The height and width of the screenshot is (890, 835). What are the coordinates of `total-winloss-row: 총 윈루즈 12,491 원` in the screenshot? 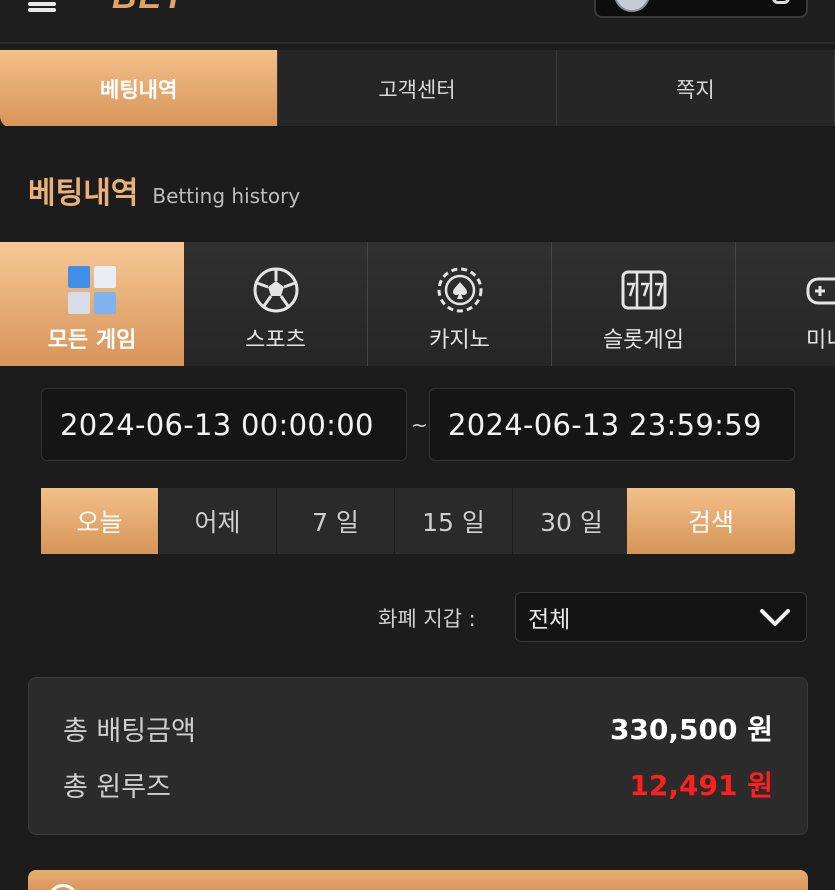 It's located at (418, 784).